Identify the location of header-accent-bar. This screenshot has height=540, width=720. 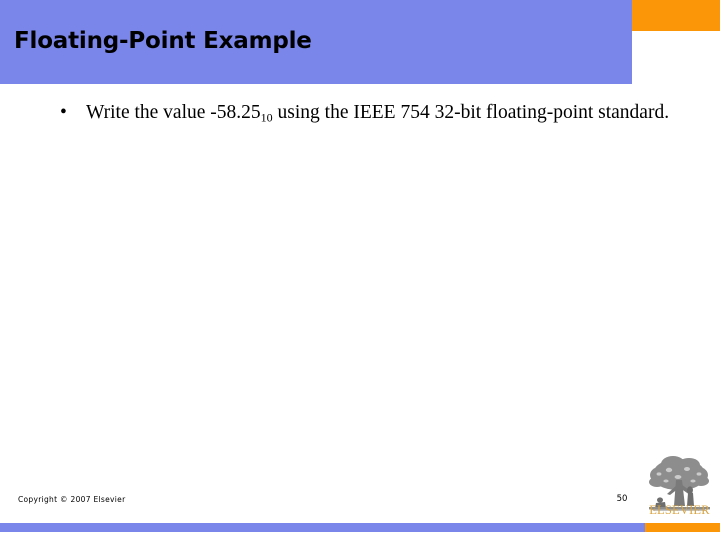
(676, 15).